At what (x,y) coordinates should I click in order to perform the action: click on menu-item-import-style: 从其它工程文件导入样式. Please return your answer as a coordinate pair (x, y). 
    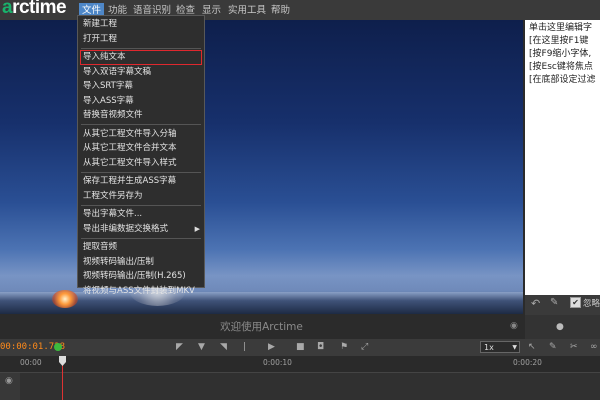
    Looking at the image, I should click on (141, 163).